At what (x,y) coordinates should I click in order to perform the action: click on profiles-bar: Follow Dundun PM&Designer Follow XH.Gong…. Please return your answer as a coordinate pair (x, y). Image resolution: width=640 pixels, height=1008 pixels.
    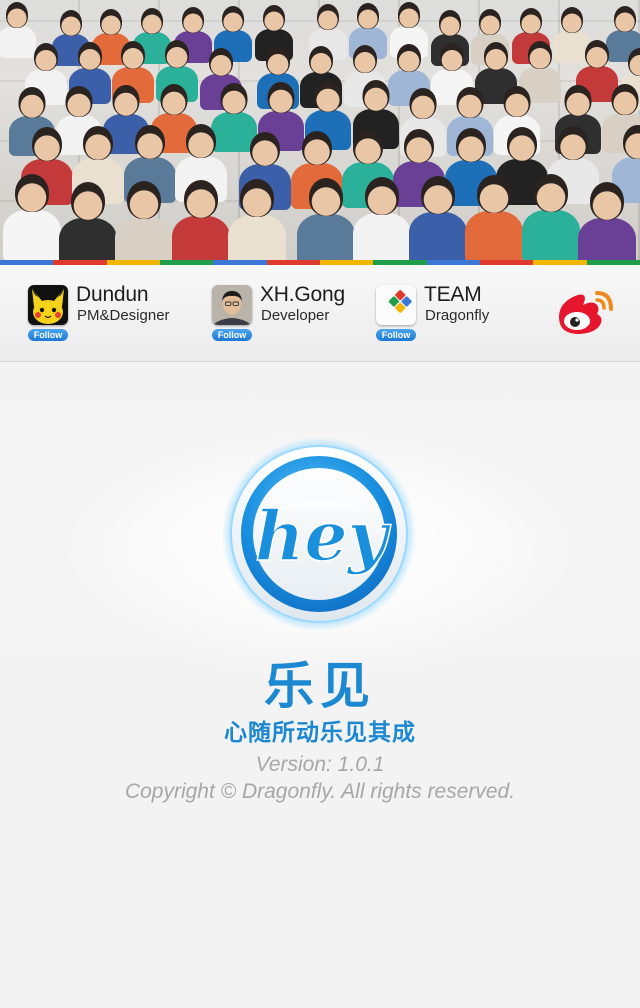
    Looking at the image, I should click on (320, 313).